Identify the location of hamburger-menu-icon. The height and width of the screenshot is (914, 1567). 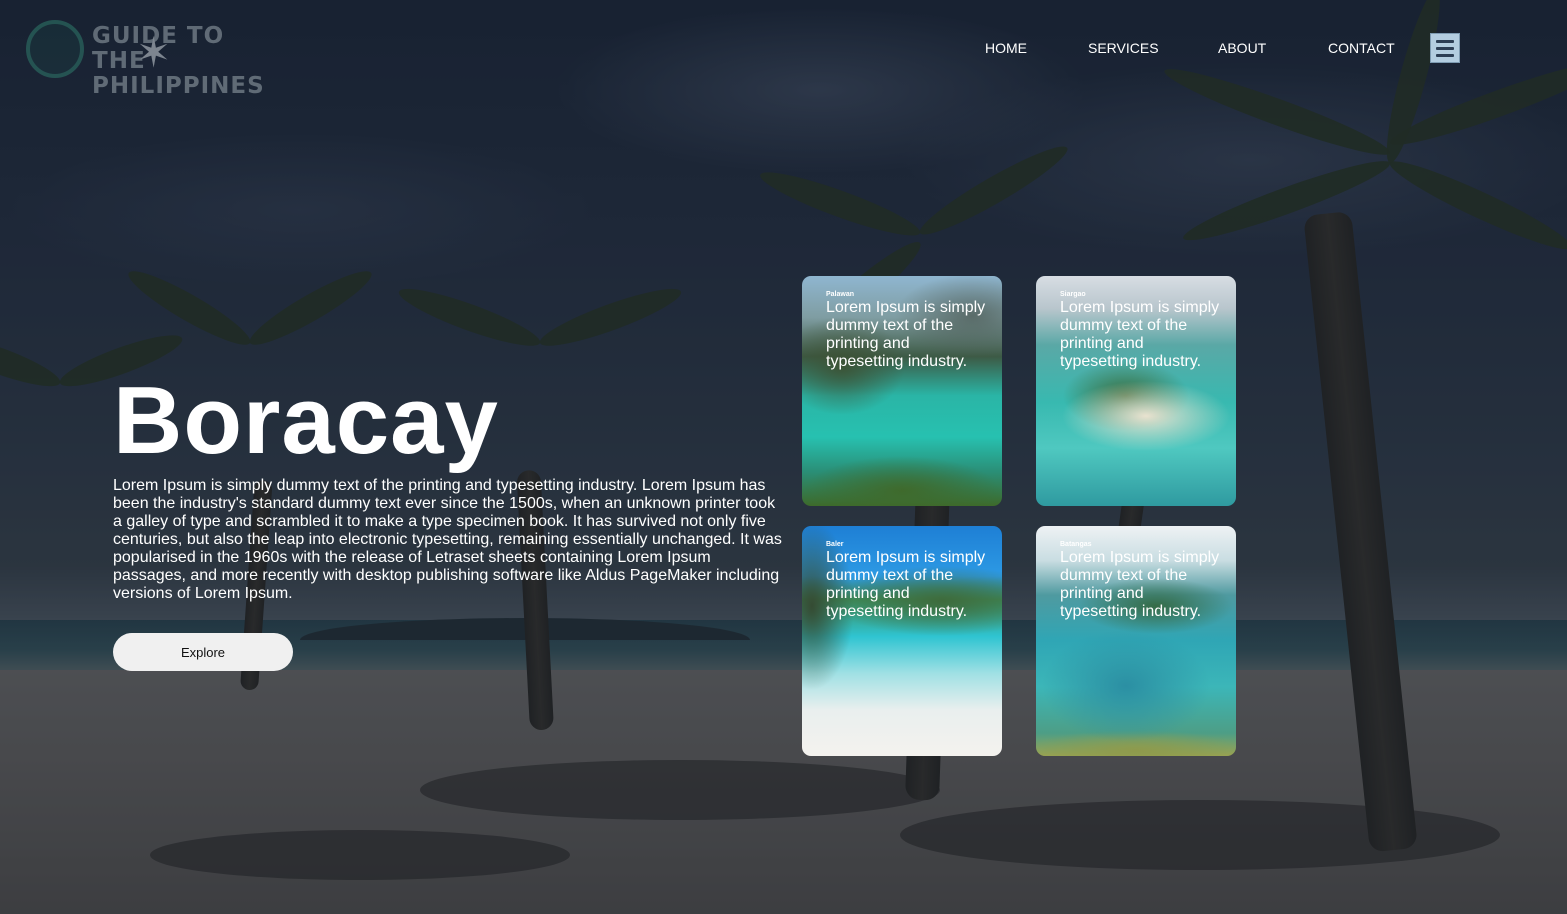
(1445, 48).